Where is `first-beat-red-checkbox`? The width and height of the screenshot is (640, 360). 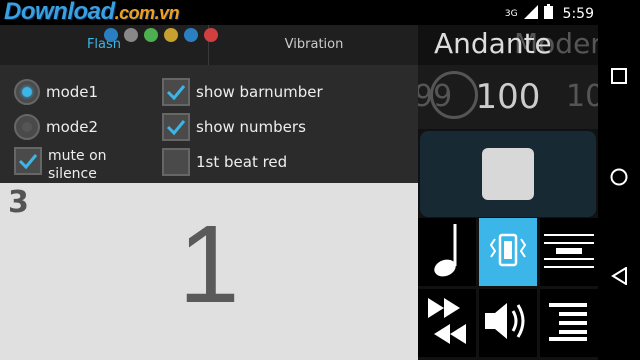 first-beat-red-checkbox is located at coordinates (176, 162).